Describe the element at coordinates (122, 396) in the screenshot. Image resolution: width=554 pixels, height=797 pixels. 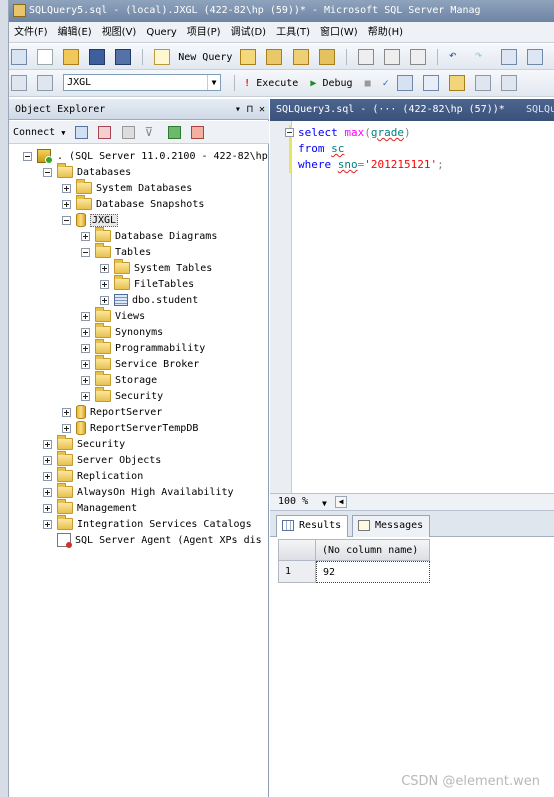
I see `tree-node-db-security: Security` at that location.